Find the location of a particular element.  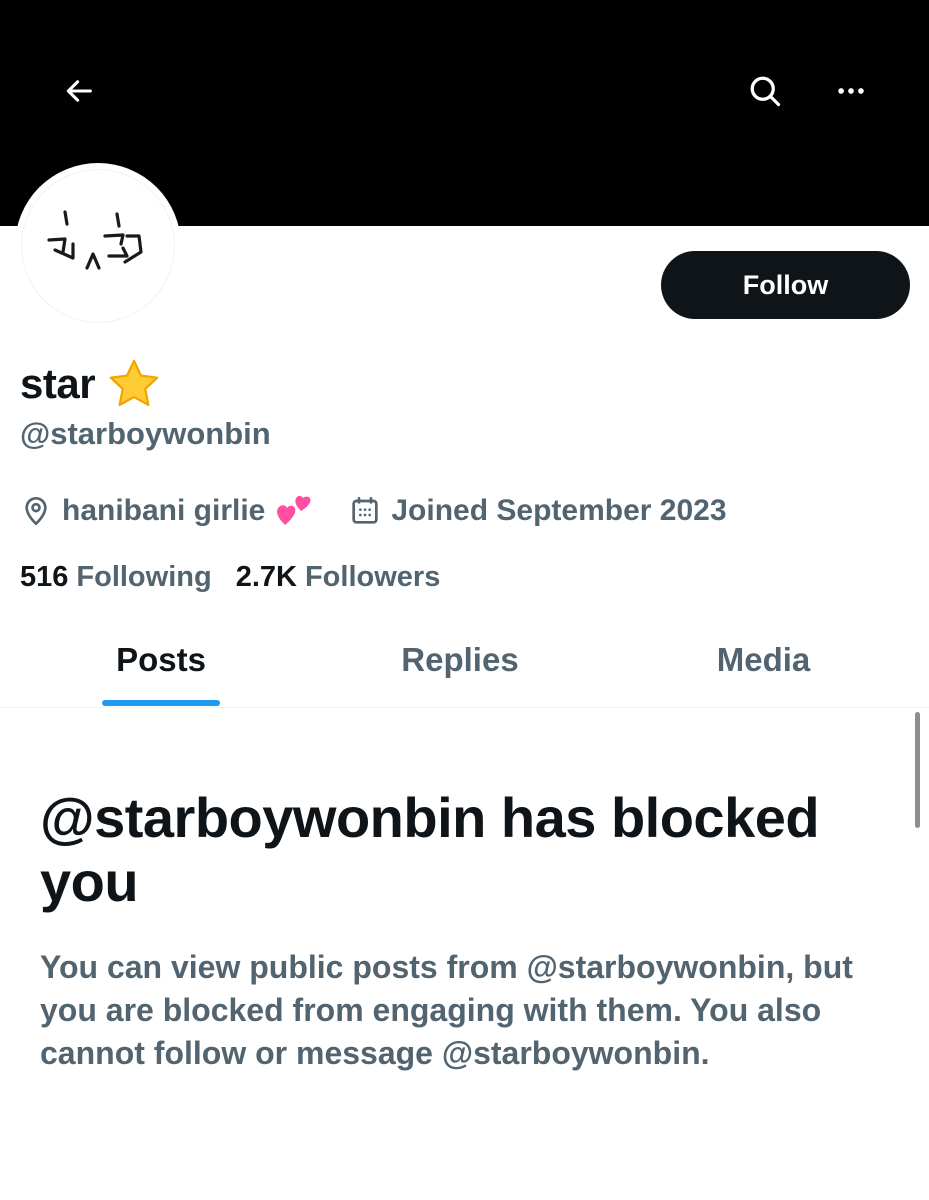

following-count: 516 is located at coordinates (44, 576).